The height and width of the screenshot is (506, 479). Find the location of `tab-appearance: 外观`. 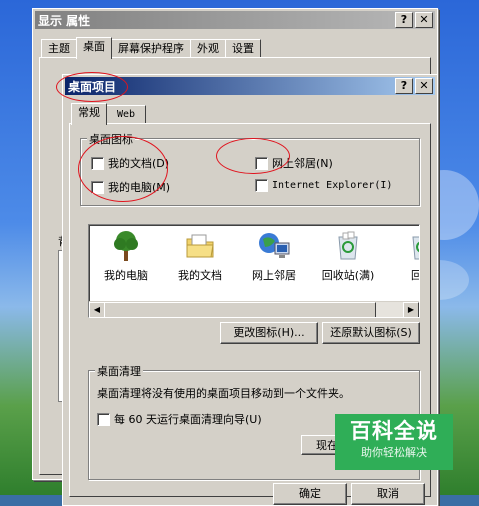

tab-appearance: 外观 is located at coordinates (208, 48).